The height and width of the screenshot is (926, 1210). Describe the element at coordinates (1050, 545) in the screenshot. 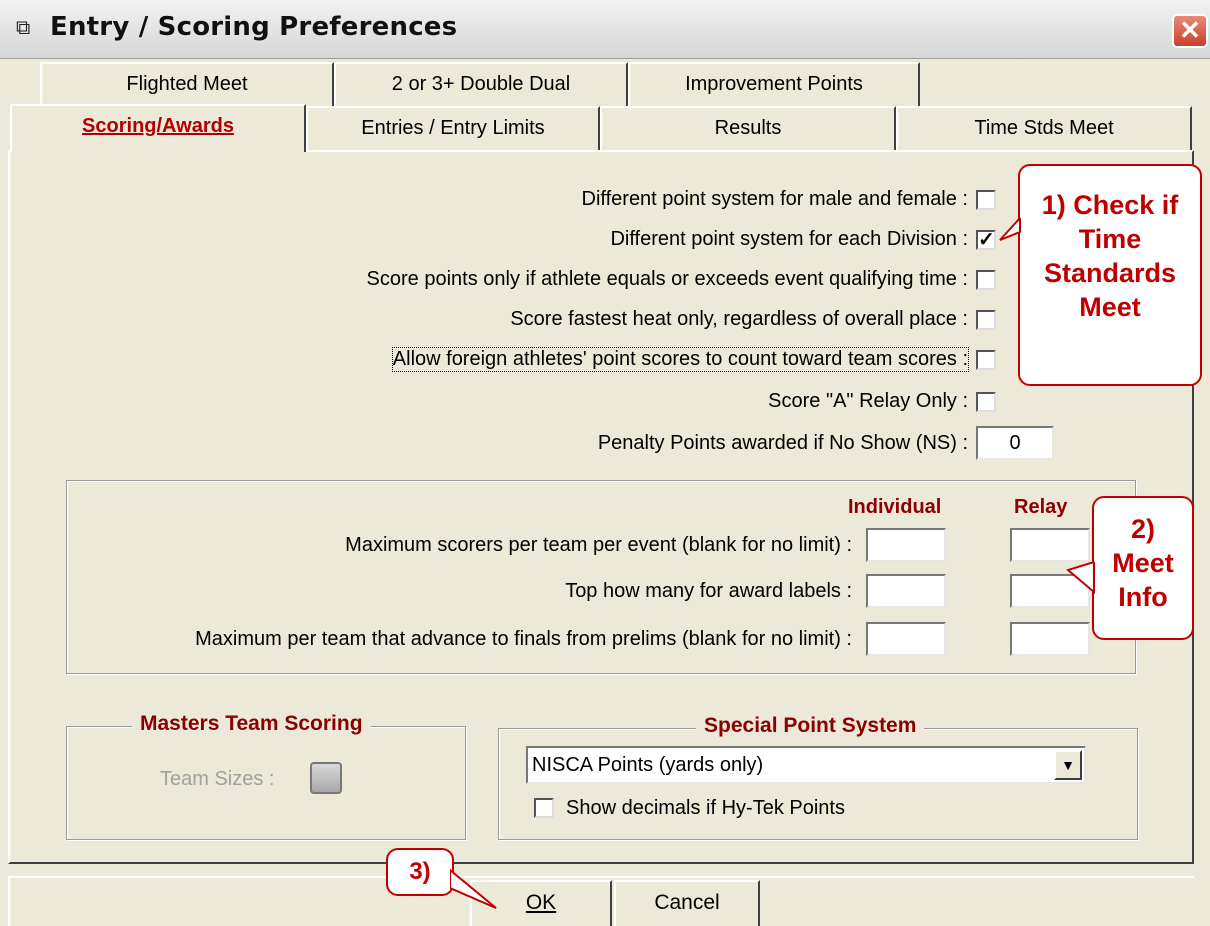

I see `max-scorers-relay-input` at that location.